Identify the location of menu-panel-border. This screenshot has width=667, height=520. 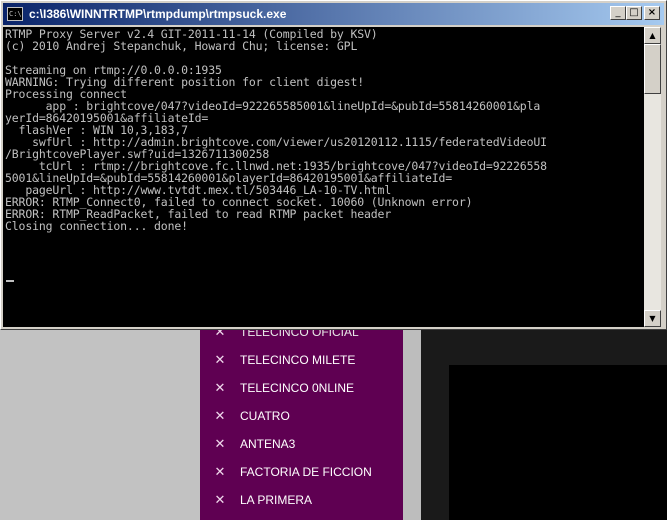
(412, 419).